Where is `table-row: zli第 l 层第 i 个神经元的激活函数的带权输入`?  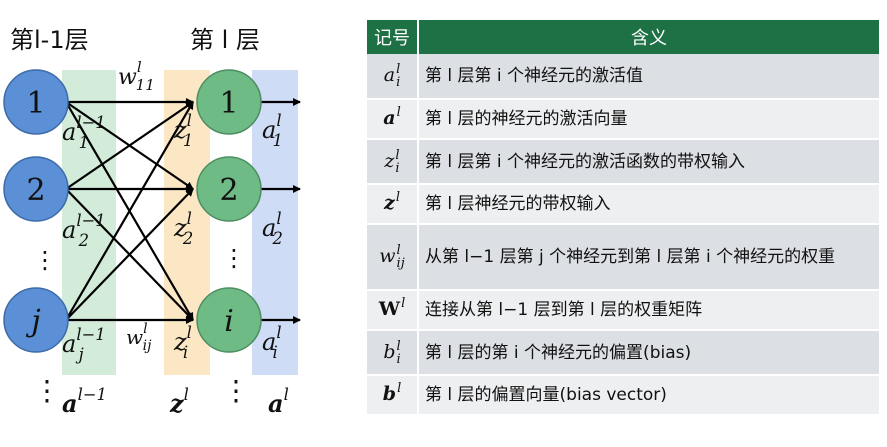 table-row: zli第 l 层第 i 个神经元的激活函数的带权输入 is located at coordinates (623, 162).